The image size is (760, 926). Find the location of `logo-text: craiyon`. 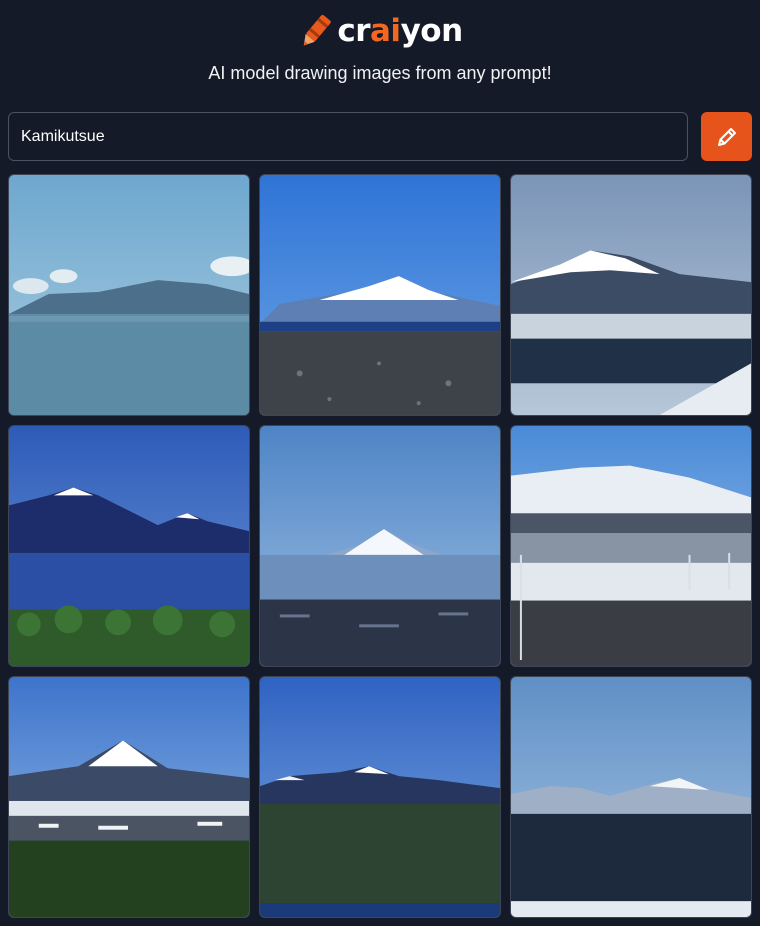

logo-text: craiyon is located at coordinates (400, 31).